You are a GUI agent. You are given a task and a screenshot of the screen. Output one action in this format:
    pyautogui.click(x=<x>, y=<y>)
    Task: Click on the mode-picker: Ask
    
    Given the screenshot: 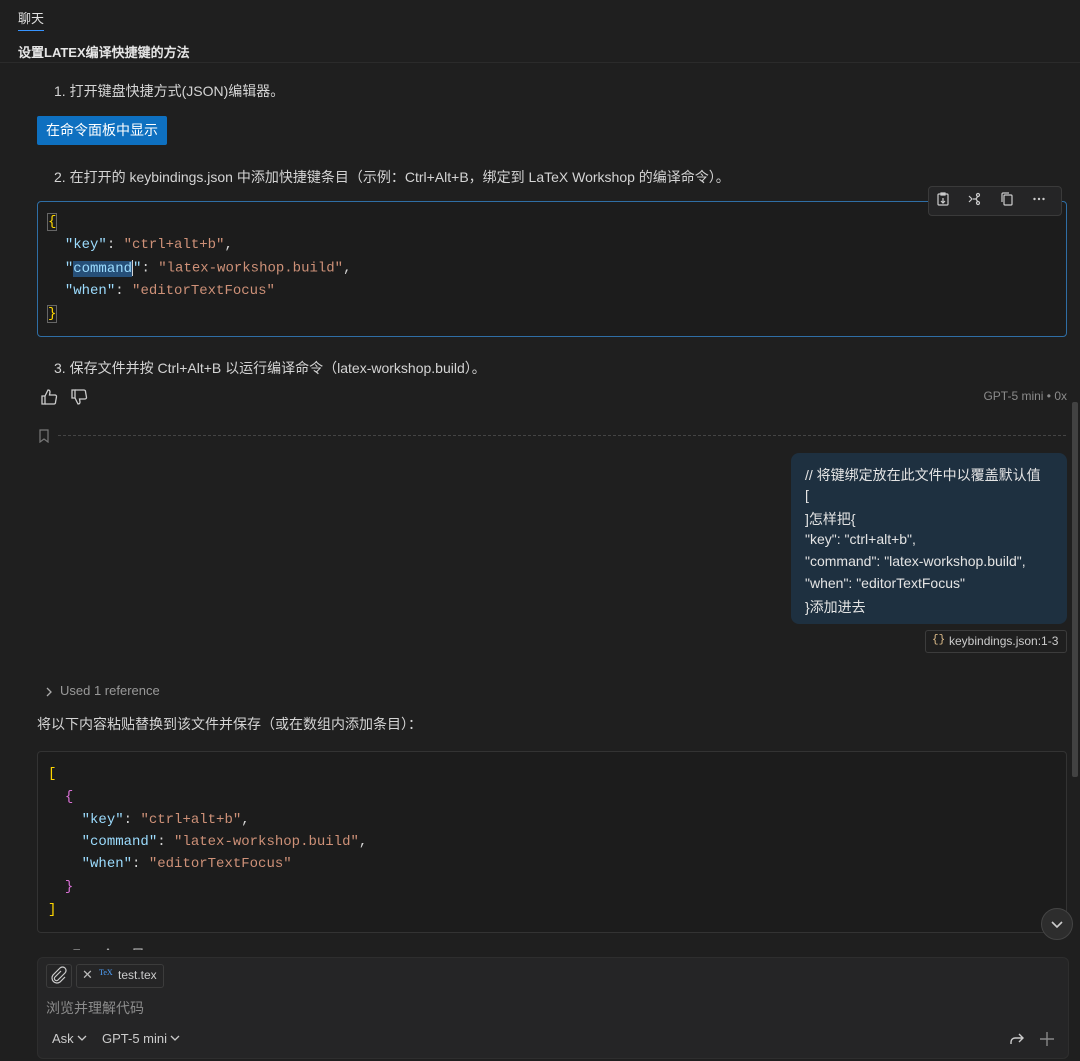 What is the action you would take?
    pyautogui.click(x=69, y=1038)
    